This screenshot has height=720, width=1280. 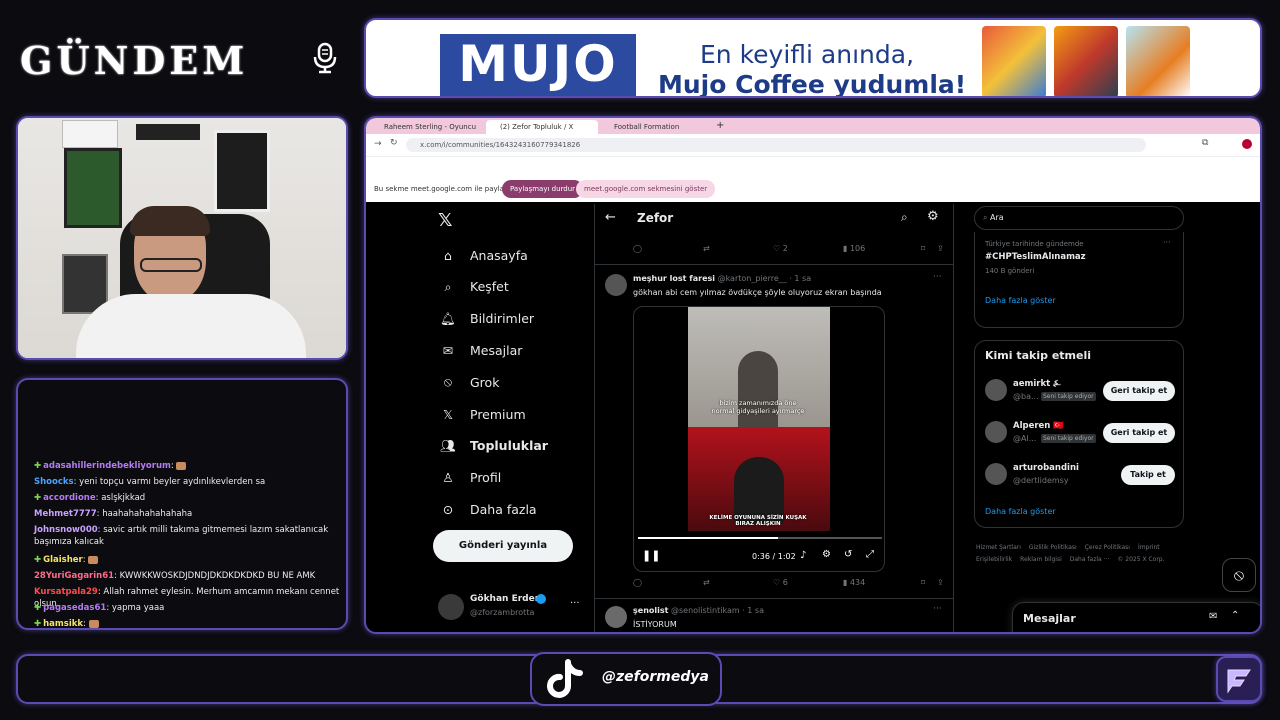 What do you see at coordinates (190, 514) in the screenshot?
I see `chat-message: Mehmet7777: haahahahahahahaha` at bounding box center [190, 514].